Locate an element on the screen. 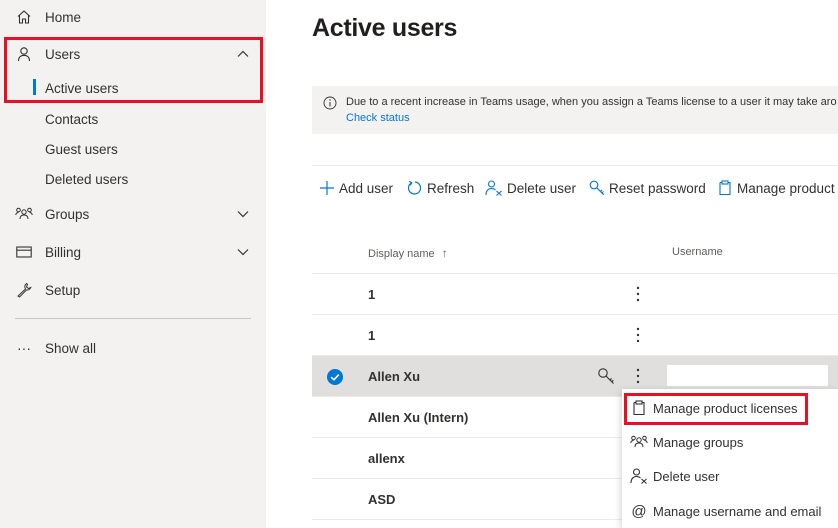  sidebar-item-deleted-users: Deleted users is located at coordinates (86, 179).